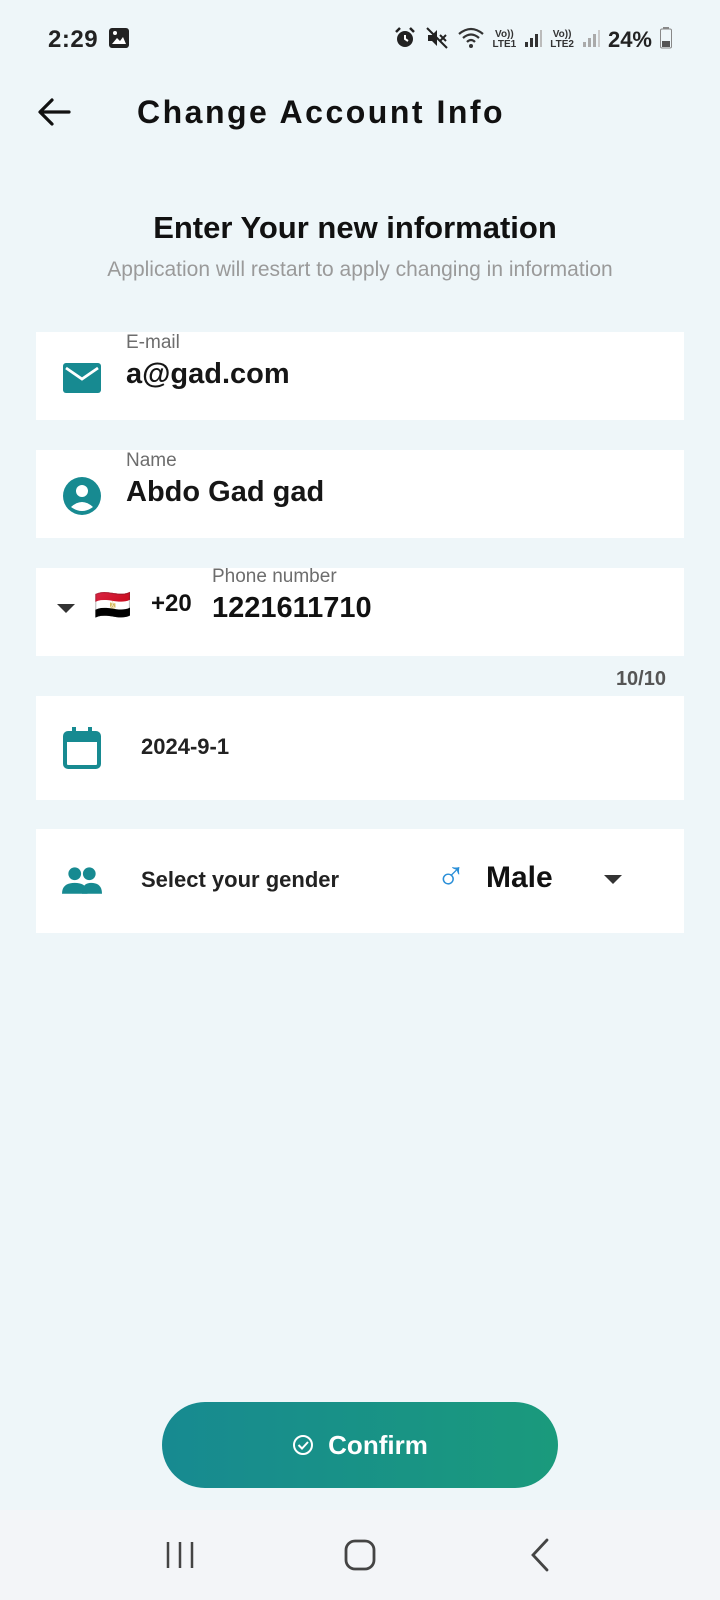 Image resolution: width=720 pixels, height=1600 pixels. What do you see at coordinates (321, 112) in the screenshot?
I see `page-title: Change Account Info` at bounding box center [321, 112].